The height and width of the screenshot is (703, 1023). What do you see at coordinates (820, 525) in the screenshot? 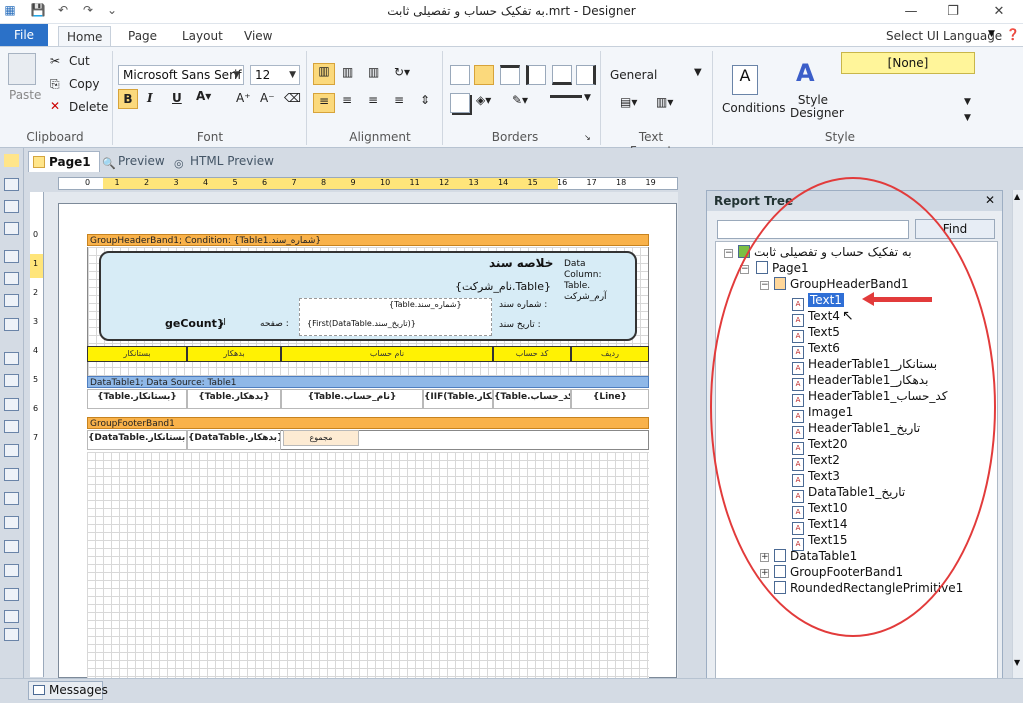
I see `tree-node-text14: A Text14` at bounding box center [820, 525].